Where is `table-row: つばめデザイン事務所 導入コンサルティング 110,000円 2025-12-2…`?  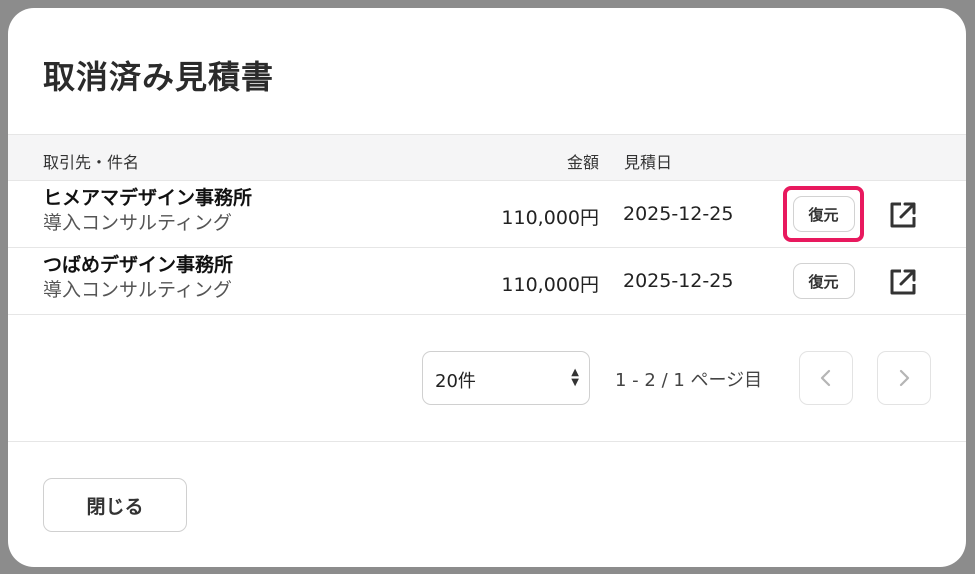 table-row: つばめデザイン事務所 導入コンサルティング 110,000円 2025-12-2… is located at coordinates (487, 281).